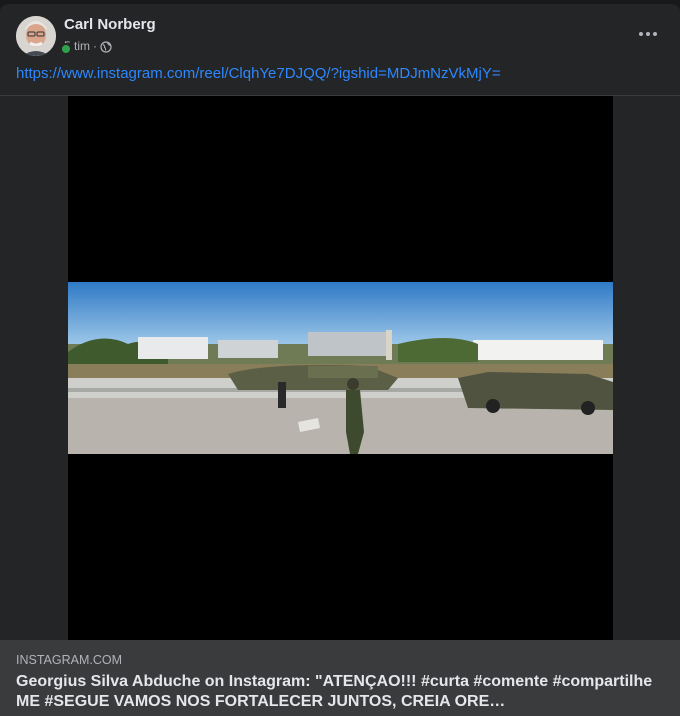  I want to click on post-subline: 5 tim ·, so click(110, 46).